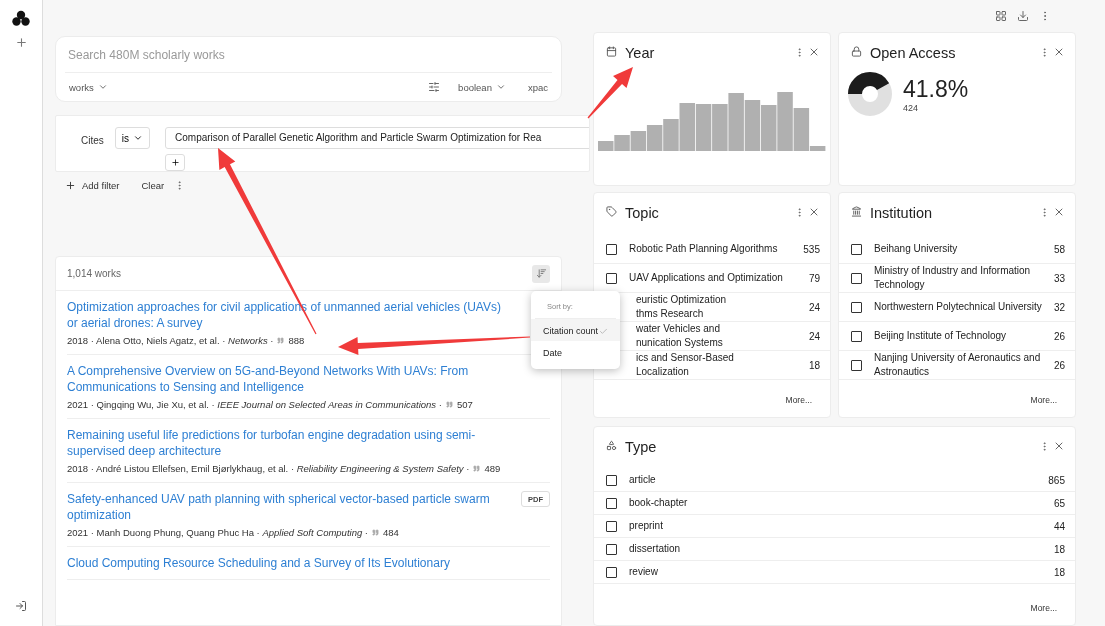 Image resolution: width=1105 pixels, height=626 pixels. What do you see at coordinates (646, 526) in the screenshot?
I see `facet-label: preprint` at bounding box center [646, 526].